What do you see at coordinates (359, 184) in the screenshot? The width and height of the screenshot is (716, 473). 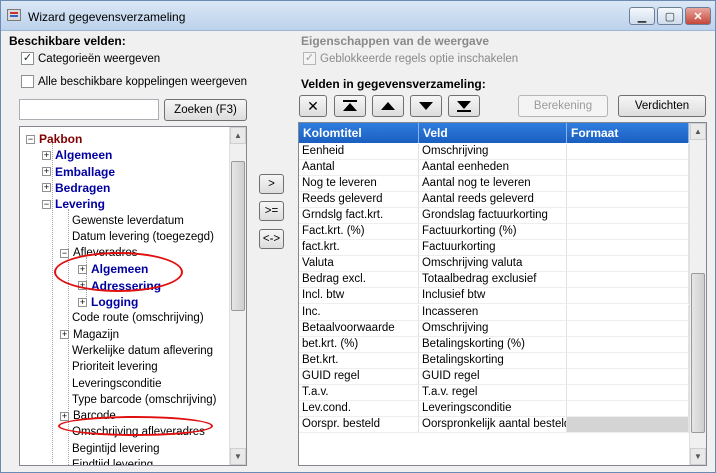 I see `cell-title: Nog te leveren` at bounding box center [359, 184].